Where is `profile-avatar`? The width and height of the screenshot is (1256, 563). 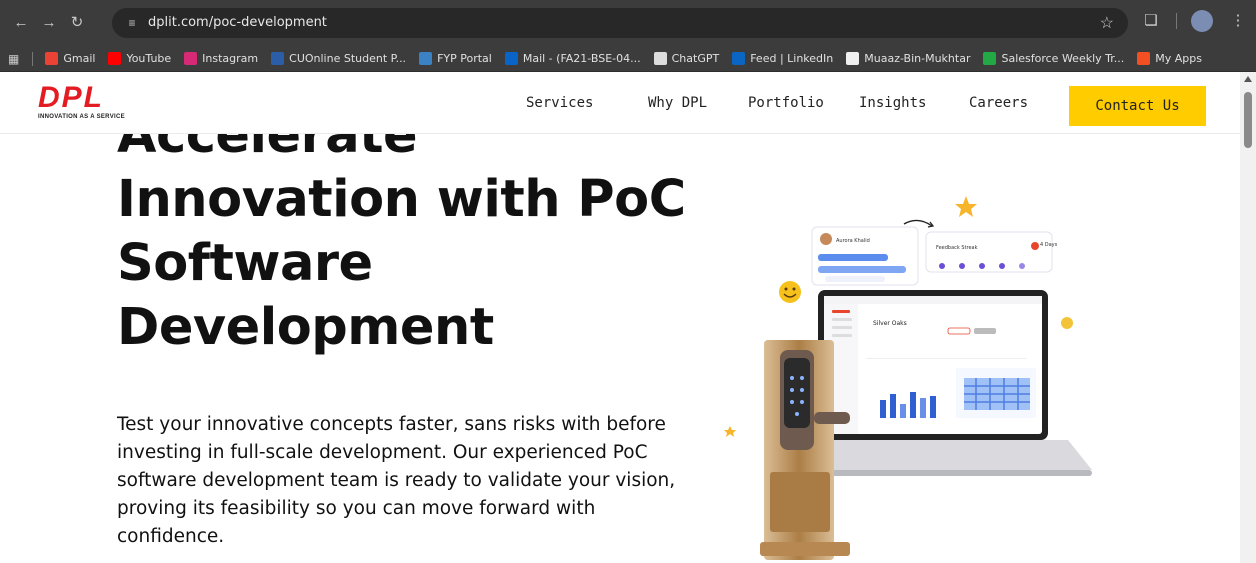
profile-avatar is located at coordinates (1202, 21).